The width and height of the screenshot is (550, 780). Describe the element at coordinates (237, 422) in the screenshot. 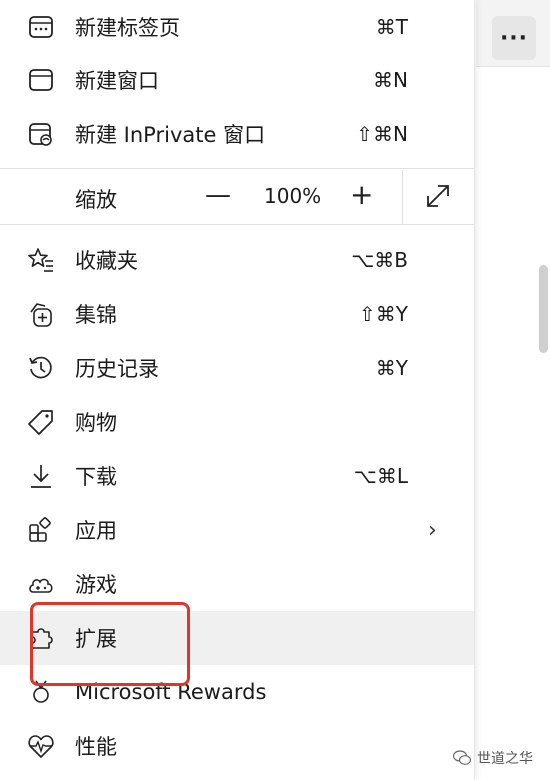

I see `menu-item-shopping: 购物` at that location.